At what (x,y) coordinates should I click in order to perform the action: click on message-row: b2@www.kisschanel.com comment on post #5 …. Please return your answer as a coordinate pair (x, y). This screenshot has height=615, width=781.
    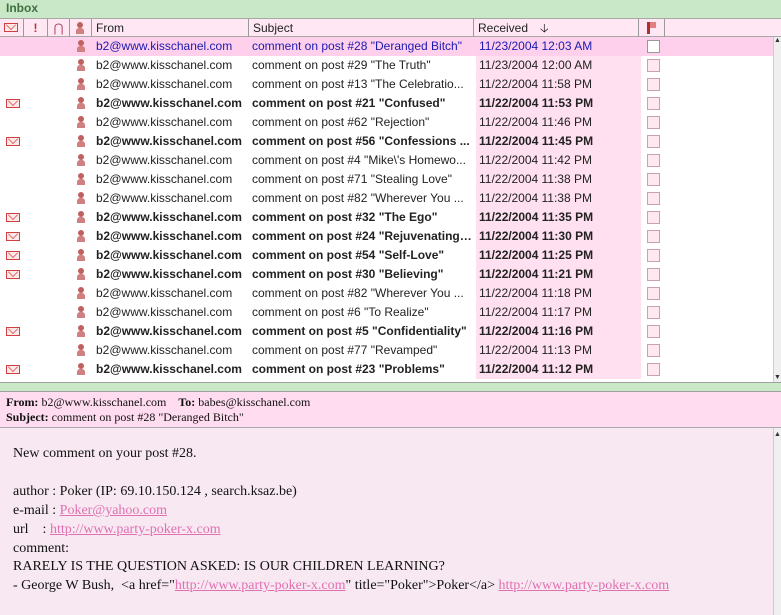
    Looking at the image, I should click on (386, 331).